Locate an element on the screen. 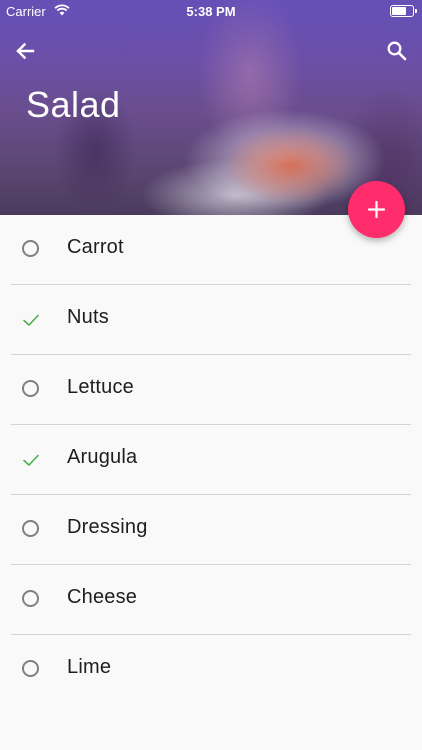 This screenshot has height=750, width=422. list-item: Nuts is located at coordinates (211, 320).